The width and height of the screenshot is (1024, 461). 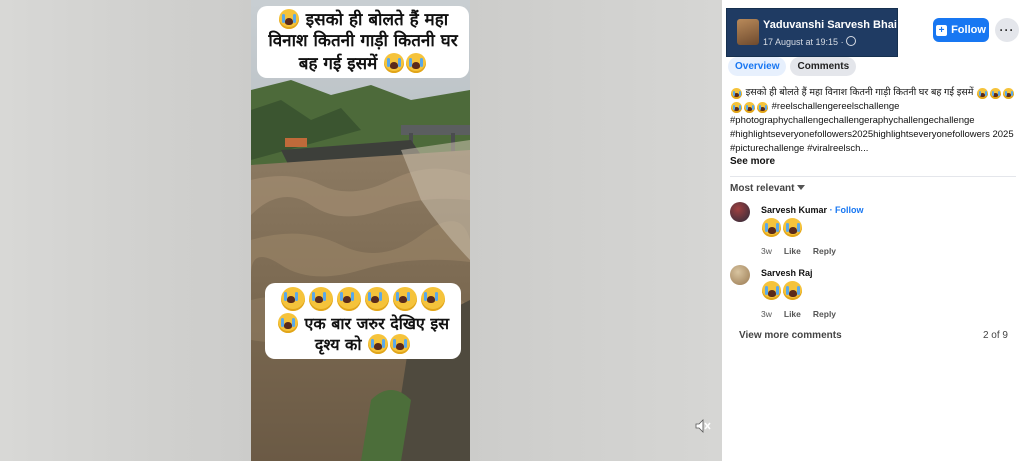 What do you see at coordinates (942, 30) in the screenshot?
I see `follow-plus-icon: +` at bounding box center [942, 30].